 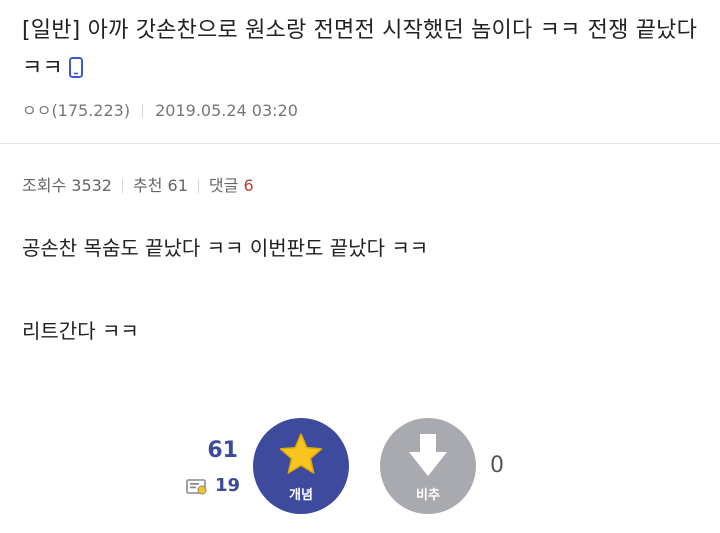 What do you see at coordinates (225, 248) in the screenshot?
I see `post-body-line: 공손찬 목숨도 끝났다 ㅋㅋ 이번판도 끝났다 ㅋㅋ` at bounding box center [225, 248].